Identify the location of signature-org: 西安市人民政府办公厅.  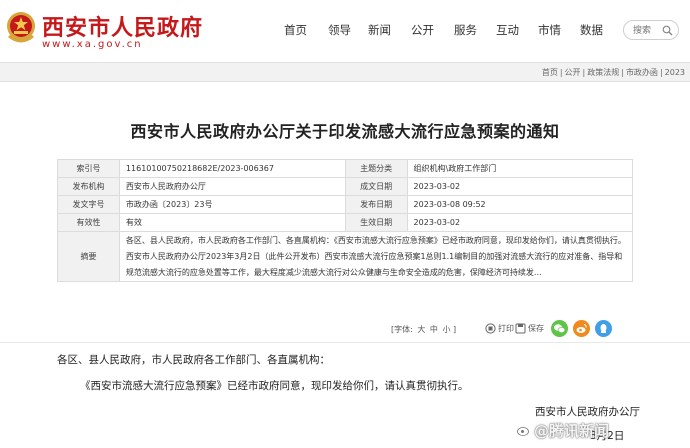
(587, 412).